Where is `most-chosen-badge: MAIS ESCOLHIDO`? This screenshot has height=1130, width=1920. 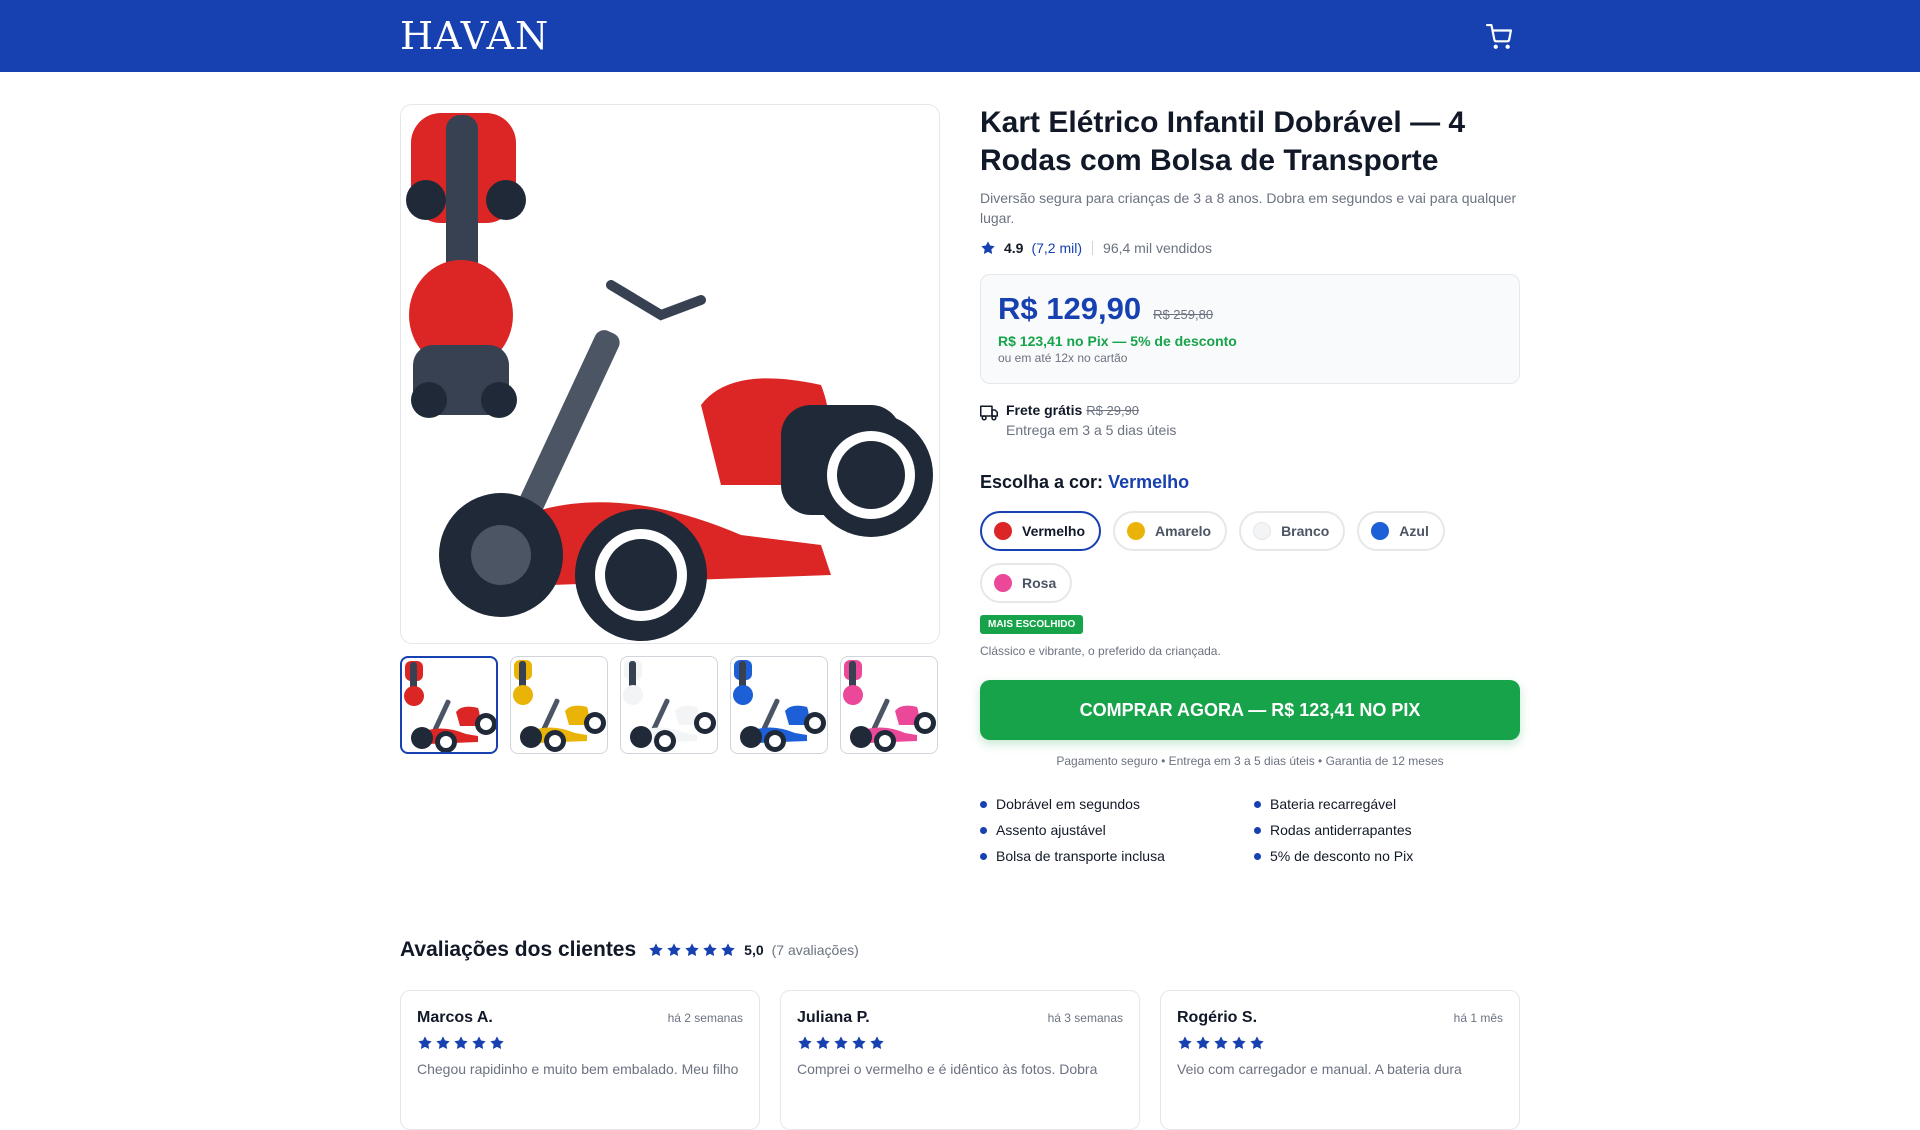
most-chosen-badge: MAIS ESCOLHIDO is located at coordinates (1032, 624).